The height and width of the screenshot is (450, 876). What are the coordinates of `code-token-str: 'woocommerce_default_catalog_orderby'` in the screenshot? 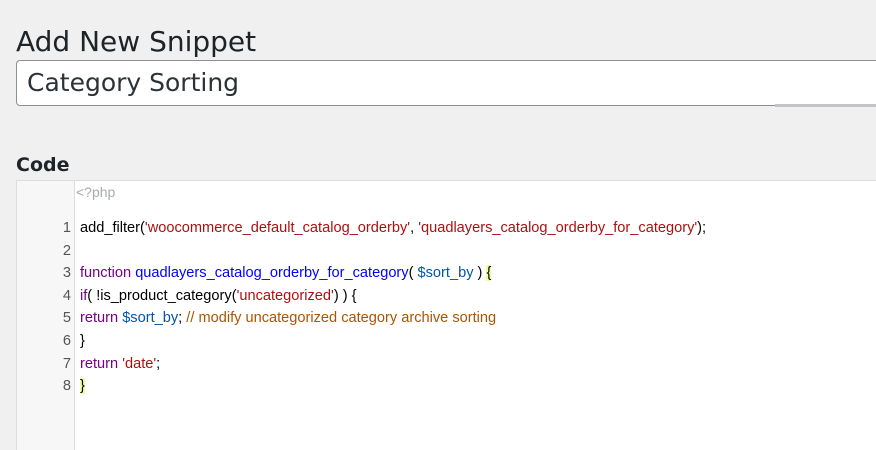 It's located at (277, 228).